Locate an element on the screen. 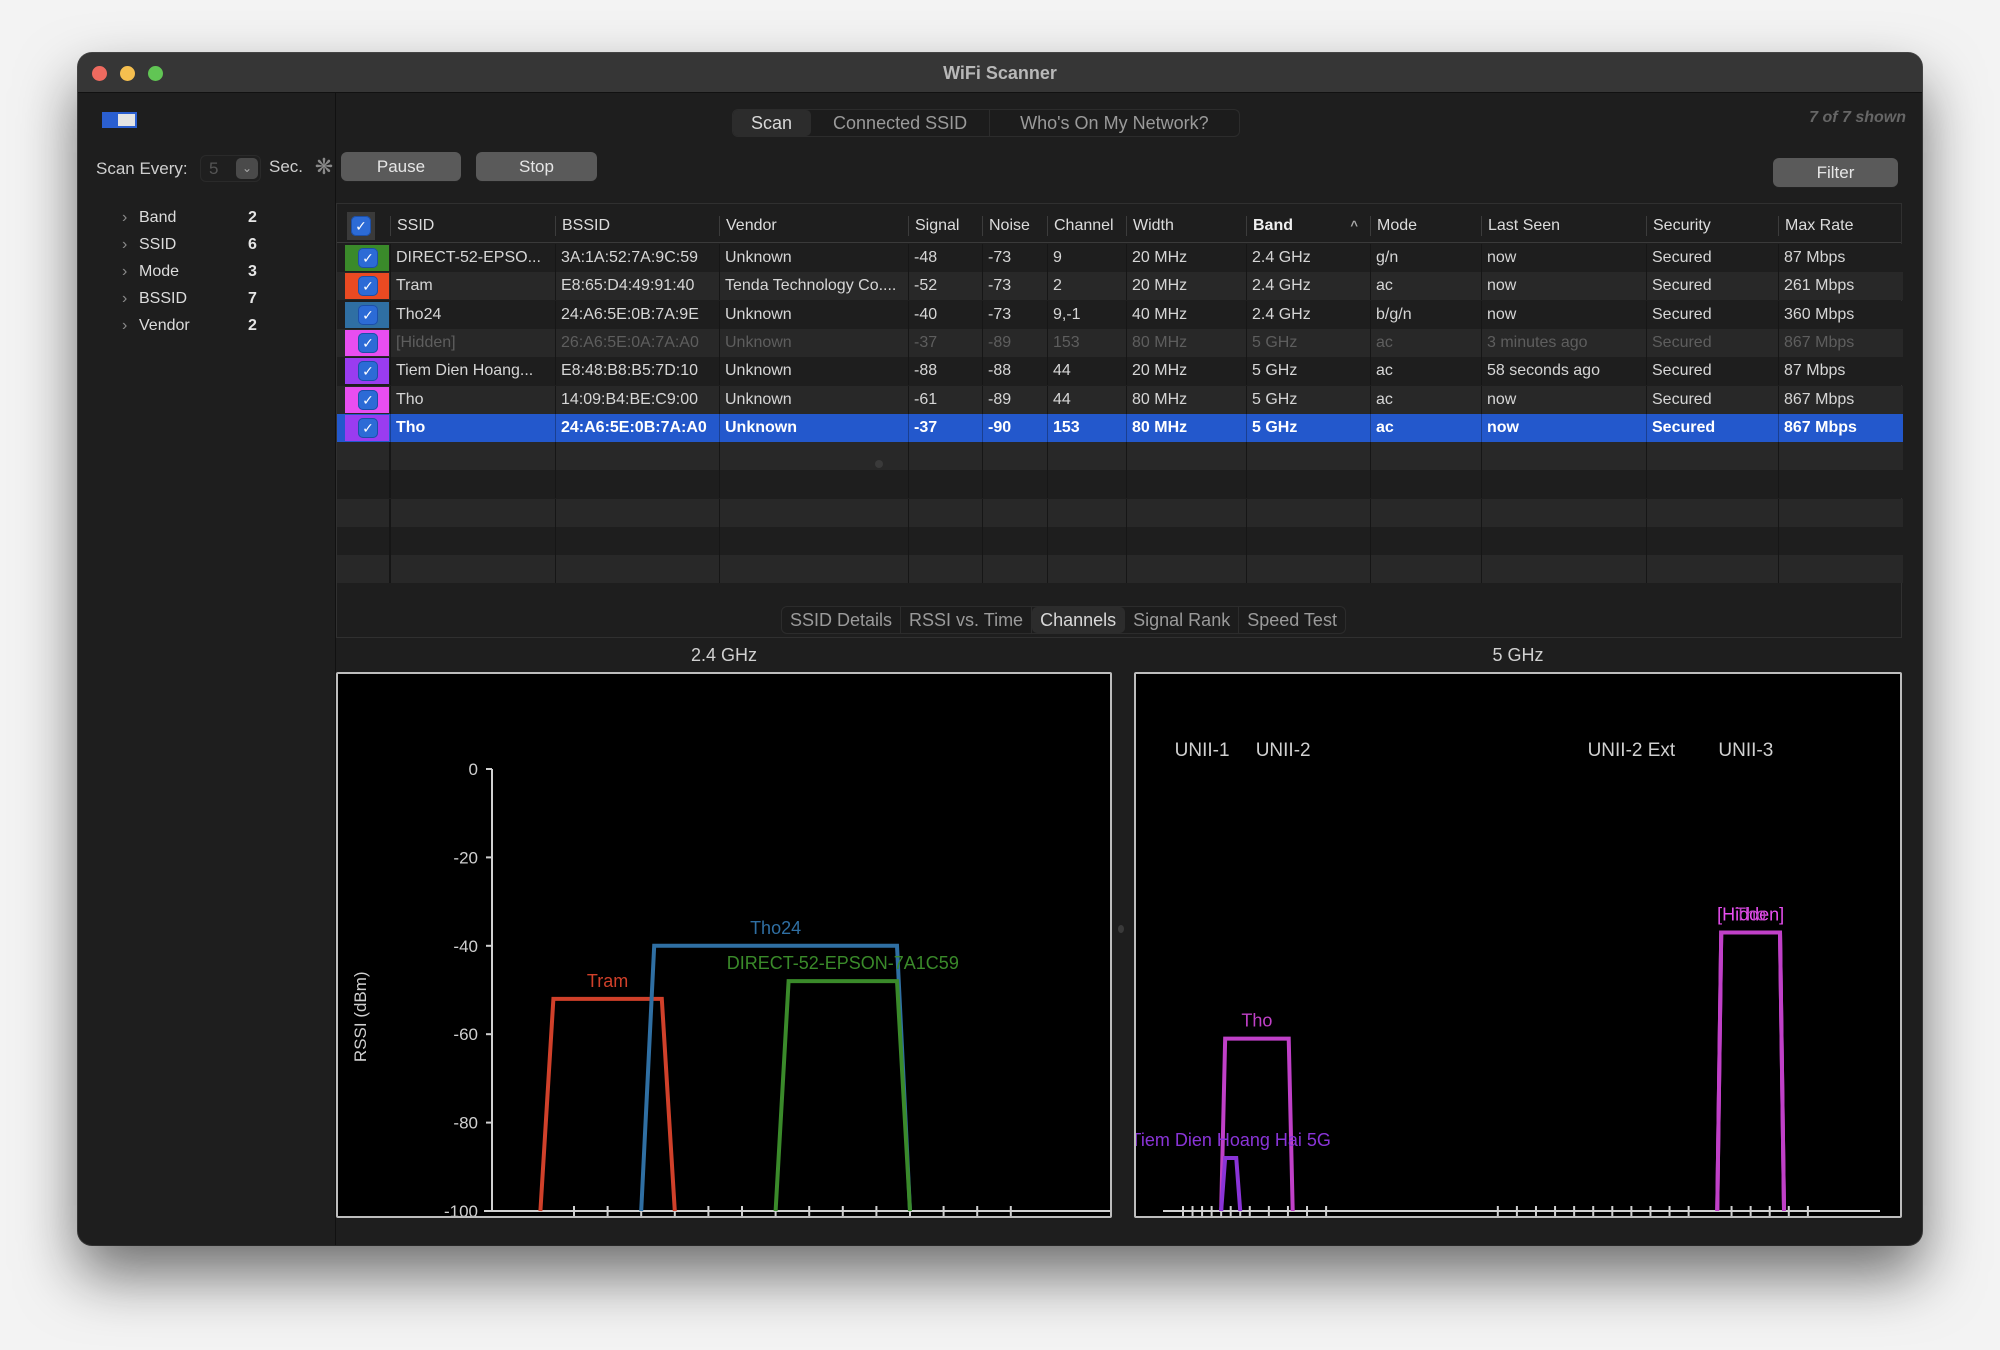 The image size is (2000, 1350). cell-noise: -73 is located at coordinates (1014, 258).